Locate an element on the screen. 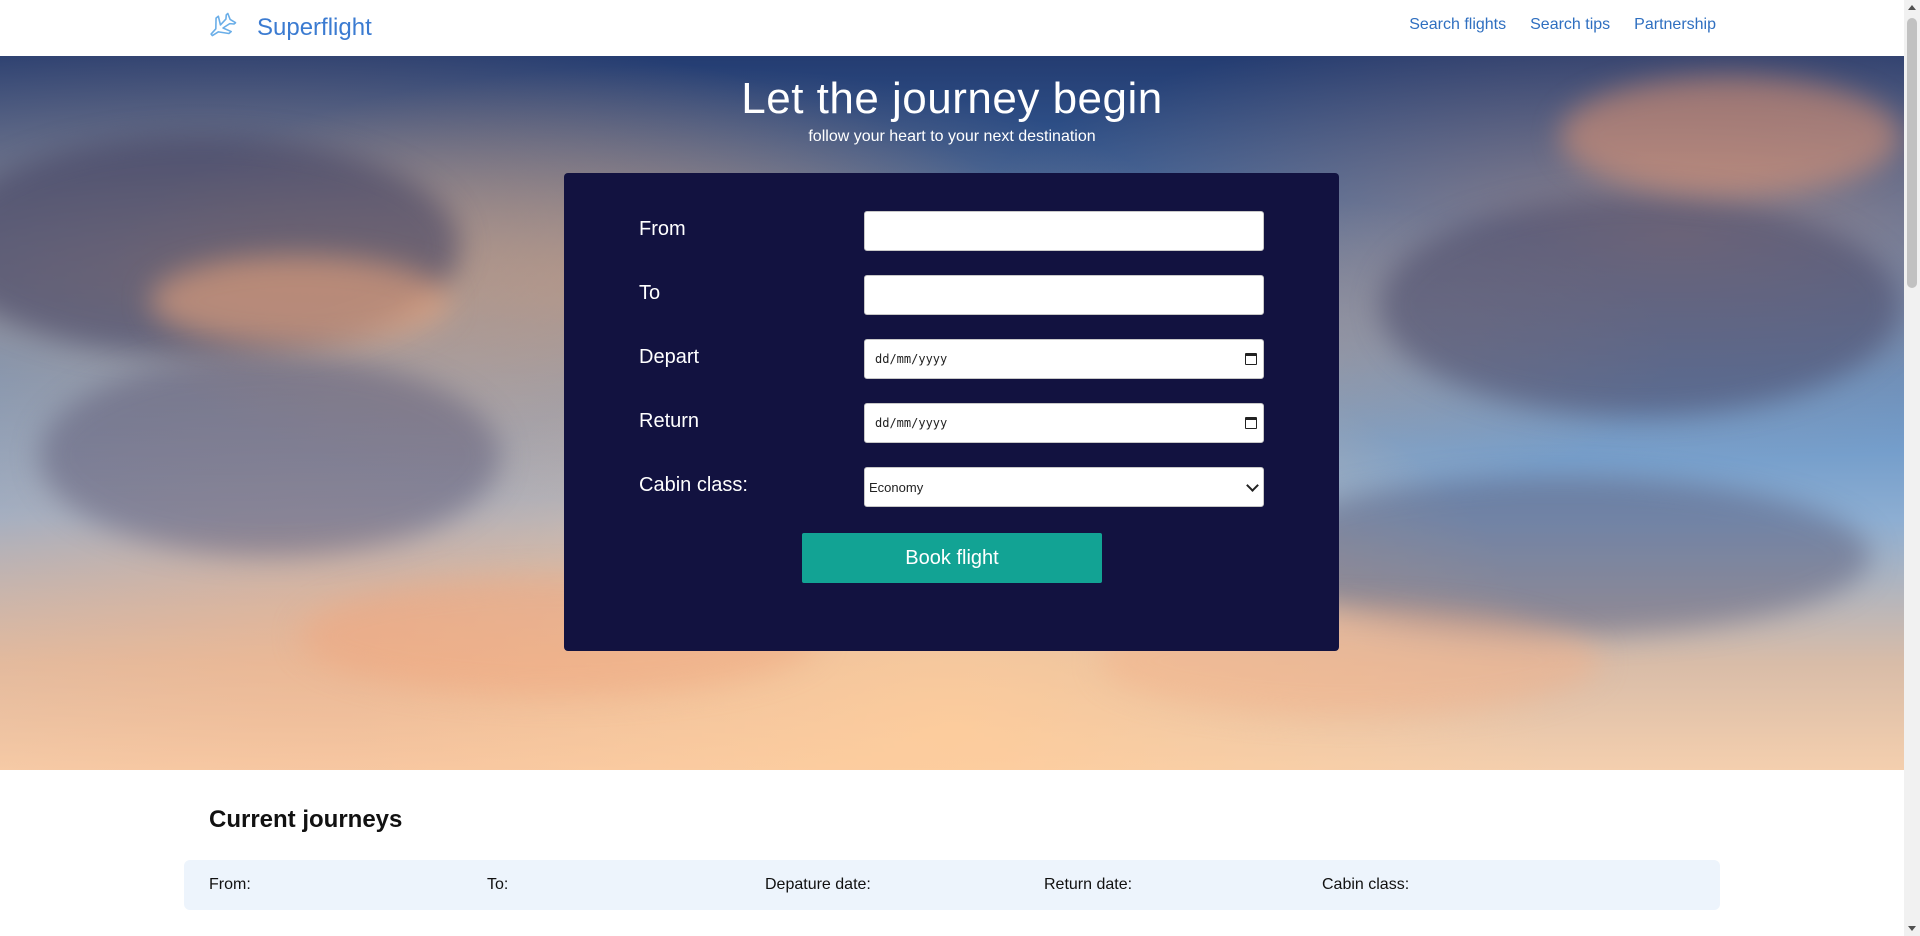 The width and height of the screenshot is (1920, 936). cabin-label: Cabin class: is located at coordinates (693, 485).